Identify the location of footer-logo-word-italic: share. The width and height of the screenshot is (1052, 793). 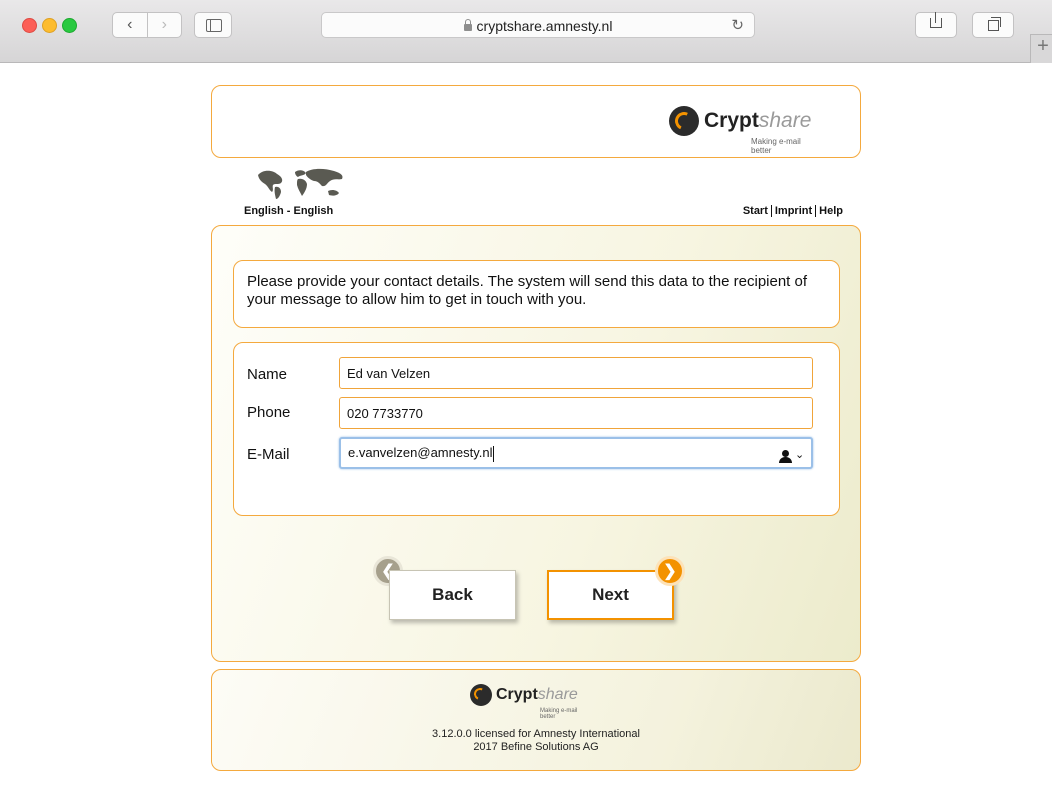
(557, 694).